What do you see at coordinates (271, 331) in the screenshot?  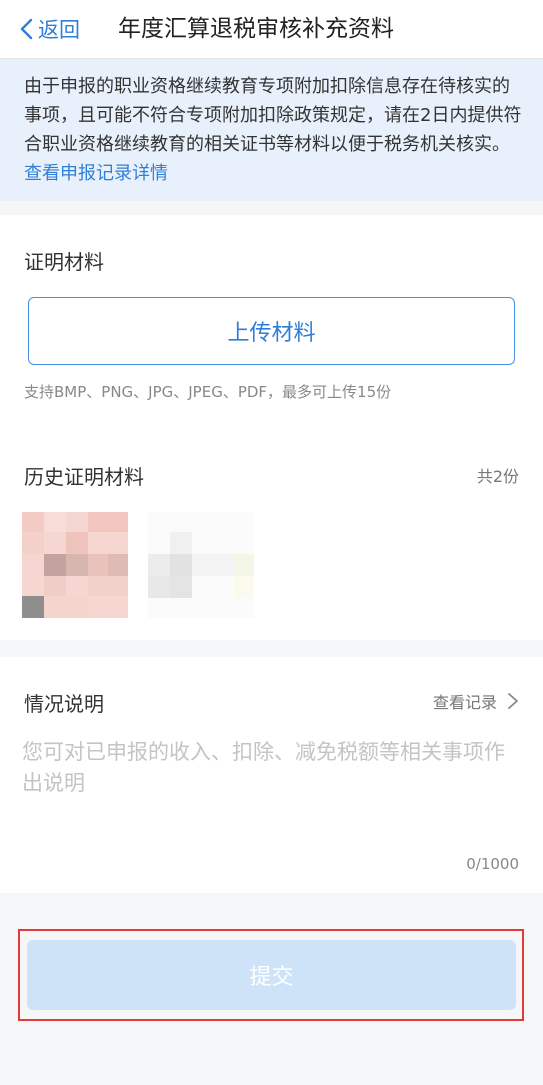 I see `upload-materials-button: 上传材料` at bounding box center [271, 331].